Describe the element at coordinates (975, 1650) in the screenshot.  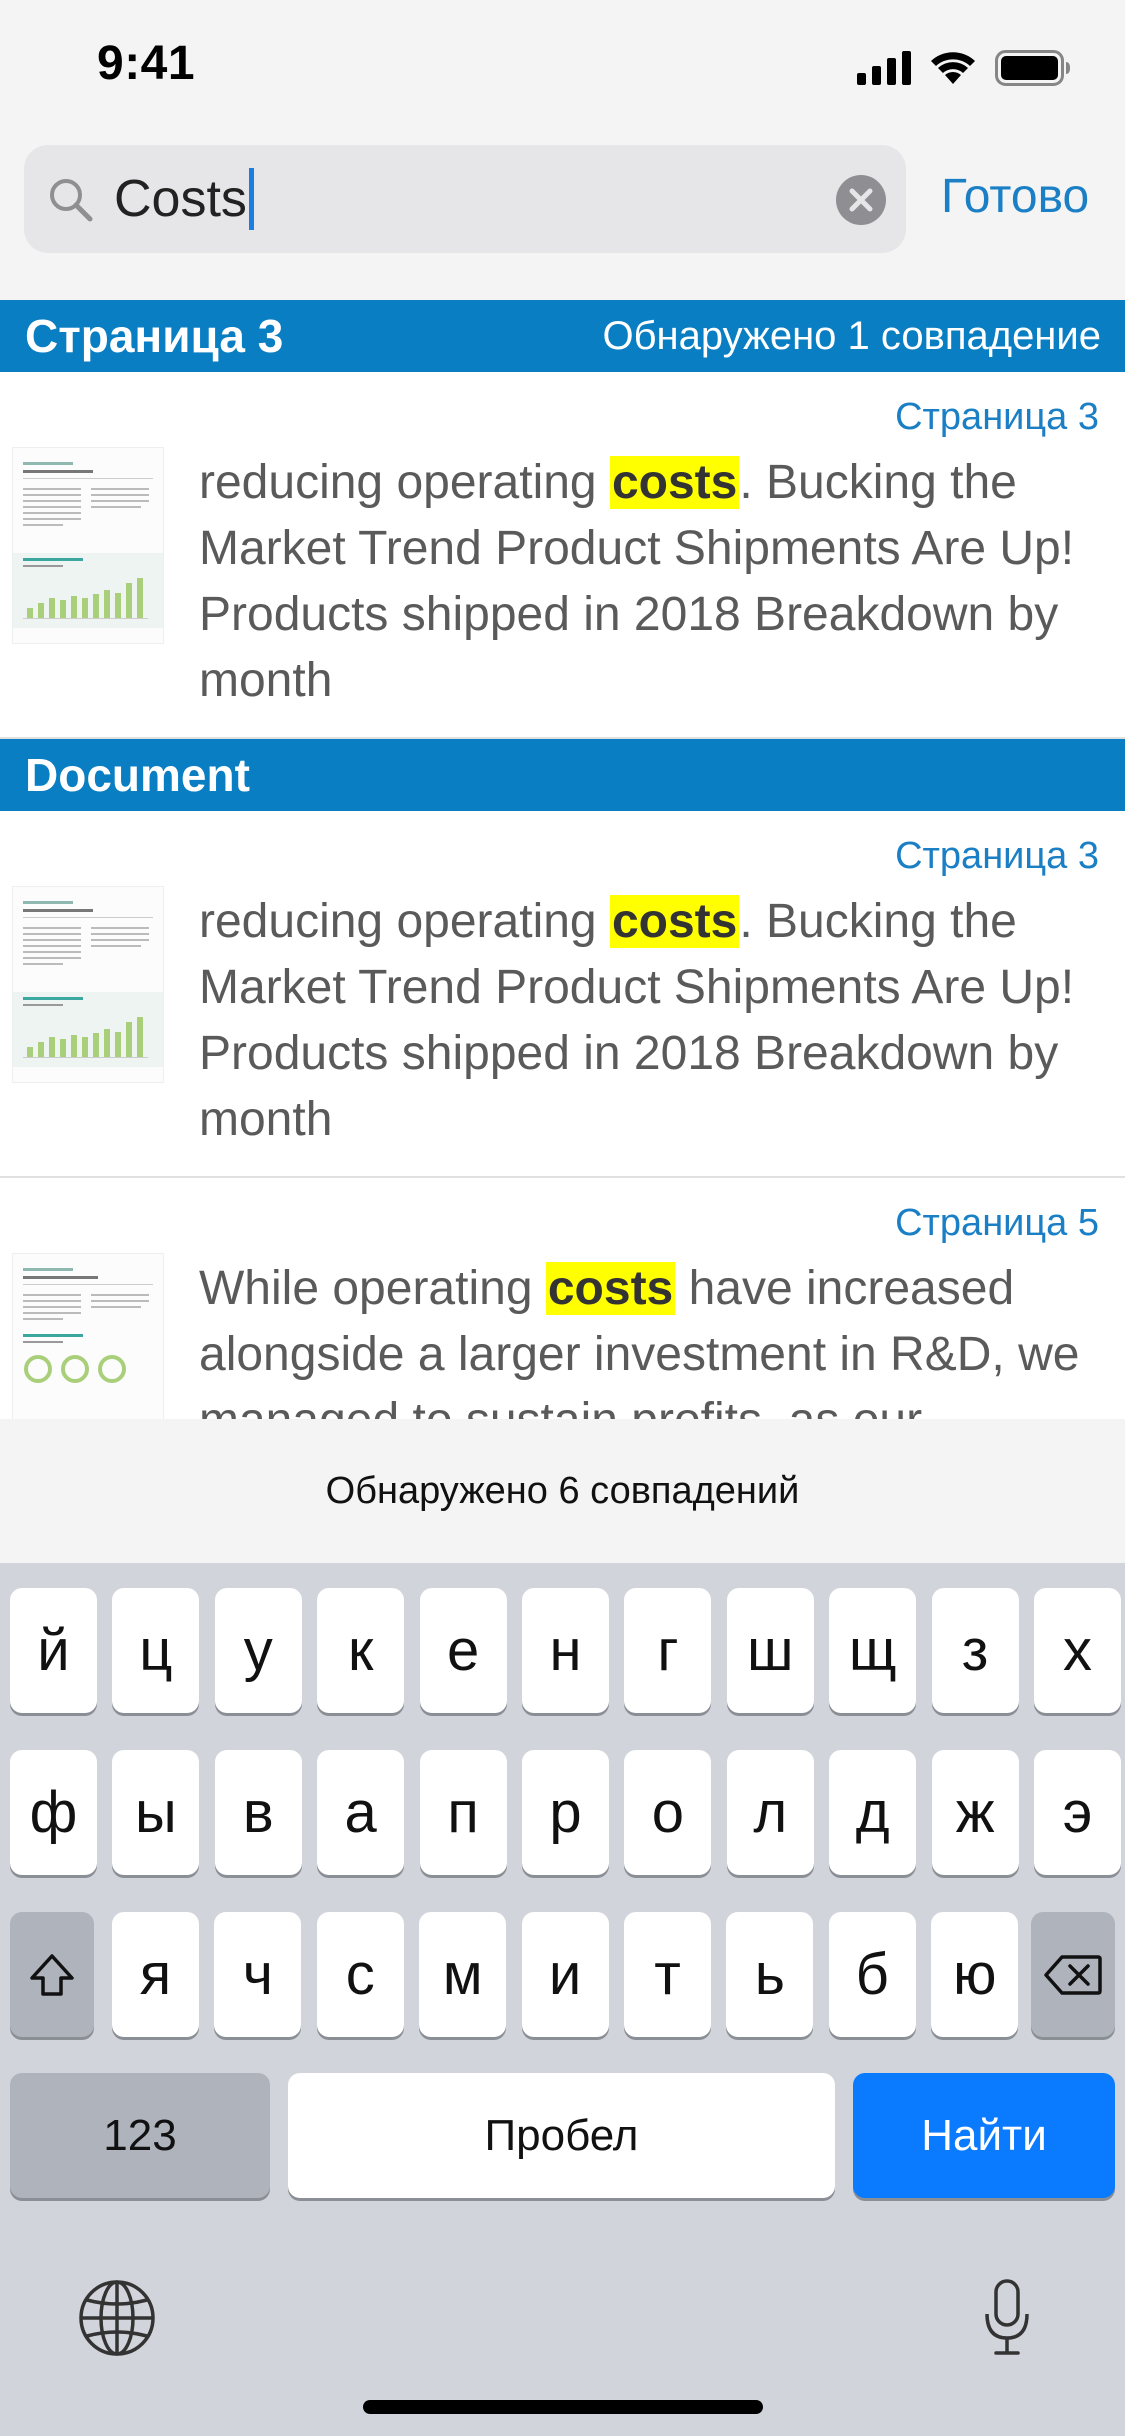
I see `key-10-row1: з` at that location.